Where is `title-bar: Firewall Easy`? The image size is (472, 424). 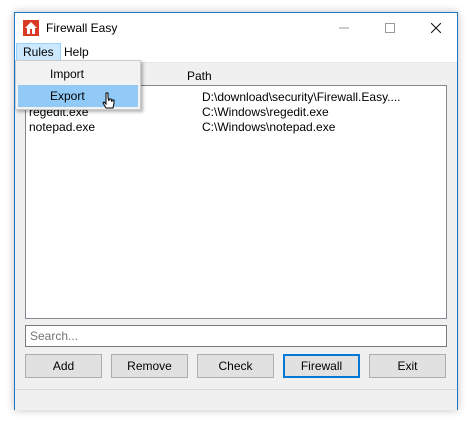
title-bar: Firewall Easy is located at coordinates (236, 28).